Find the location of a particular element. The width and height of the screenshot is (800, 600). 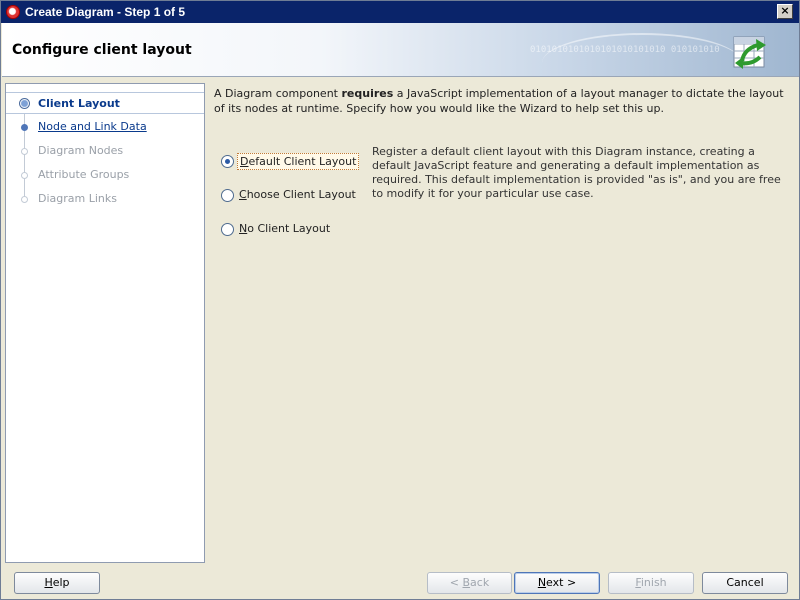

step-label: Diagram Nodes is located at coordinates (81, 150).